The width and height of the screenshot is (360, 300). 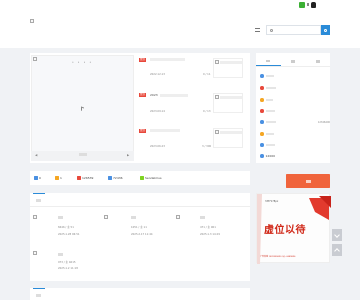 I want to click on row-label: 12000, so click(x=270, y=156).